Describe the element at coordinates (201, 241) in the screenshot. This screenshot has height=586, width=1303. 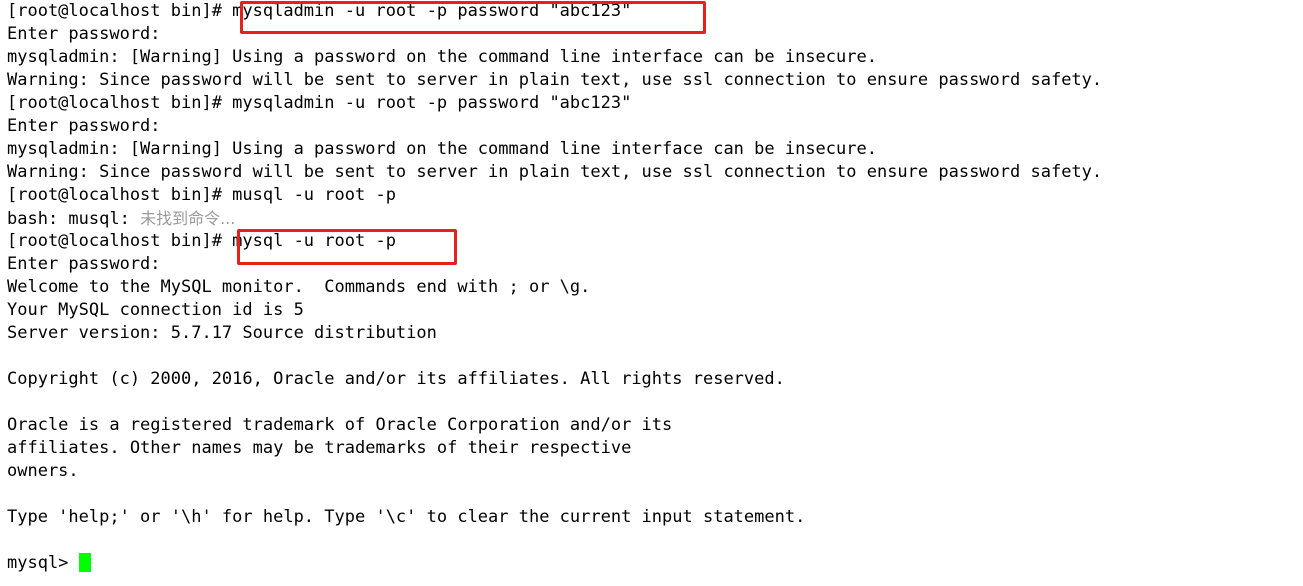
I see `terminal-line-text: [root@localhost bin]# mysql -u root -p` at that location.